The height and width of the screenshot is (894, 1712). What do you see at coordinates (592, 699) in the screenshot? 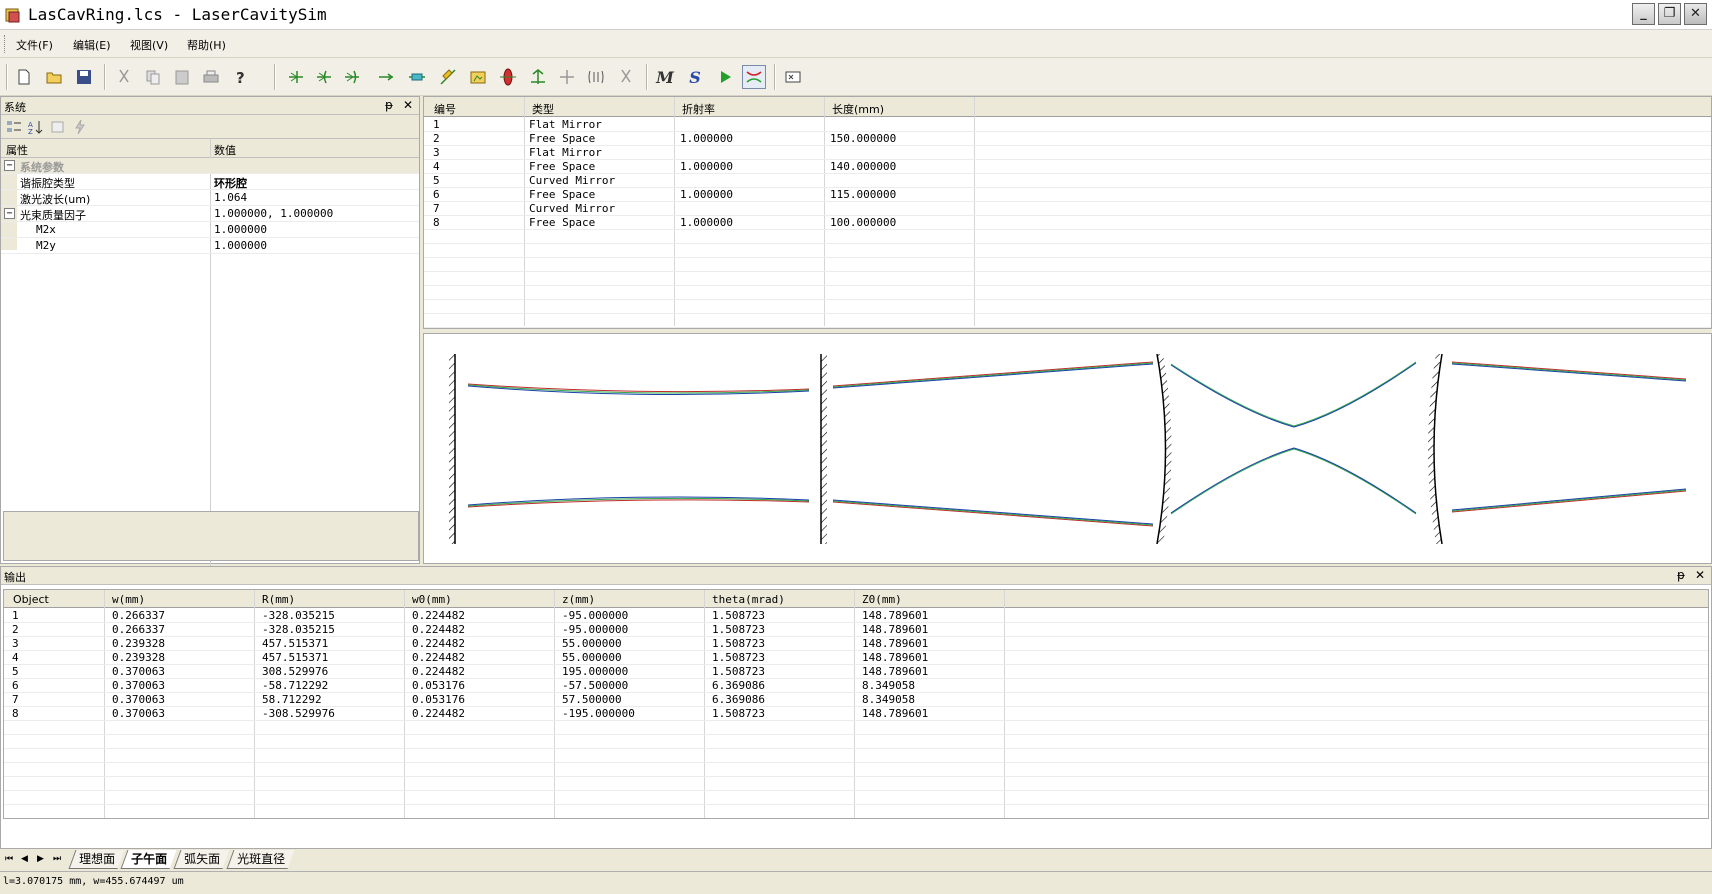
I see `table-cell: 57.500000` at bounding box center [592, 699].